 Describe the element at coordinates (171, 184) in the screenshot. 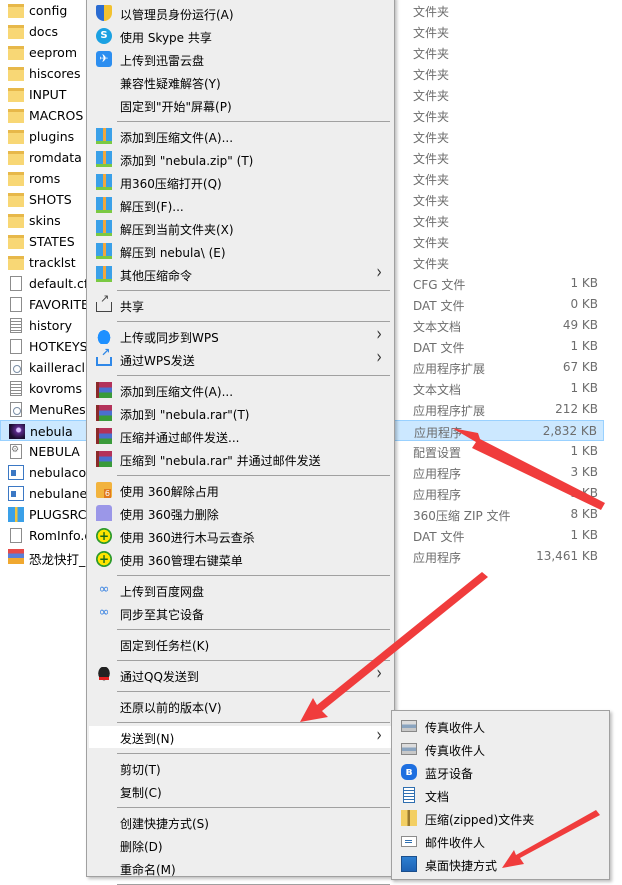

I see `menu-item-label: 用360压缩打开(Q)` at that location.